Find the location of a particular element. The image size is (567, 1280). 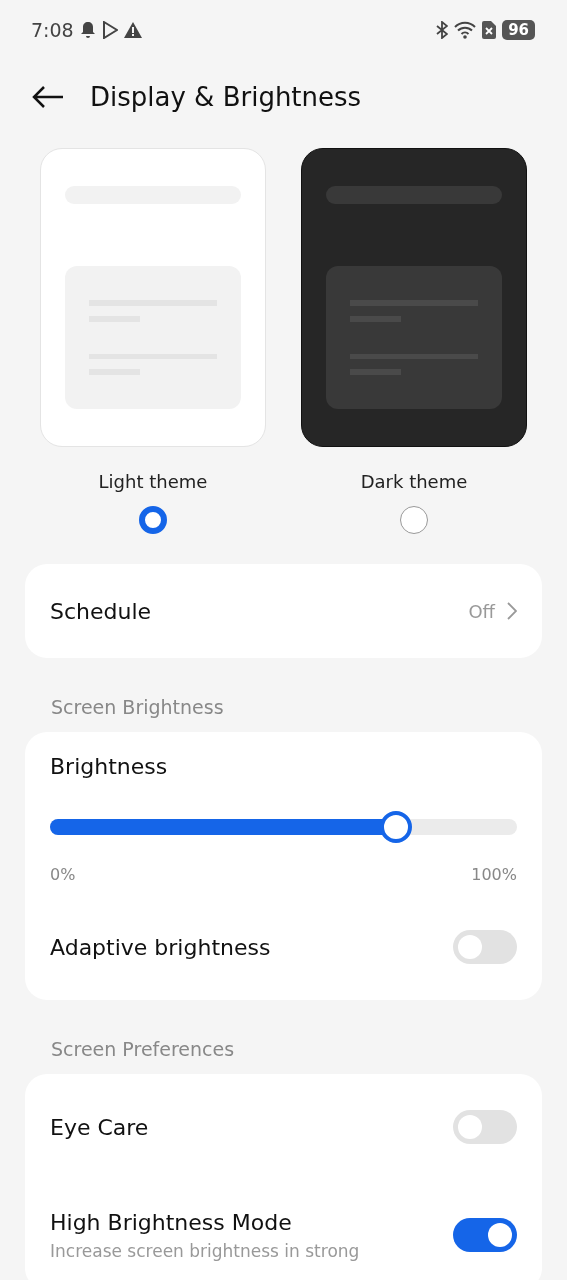

setting-label: Schedule is located at coordinates (101, 611).